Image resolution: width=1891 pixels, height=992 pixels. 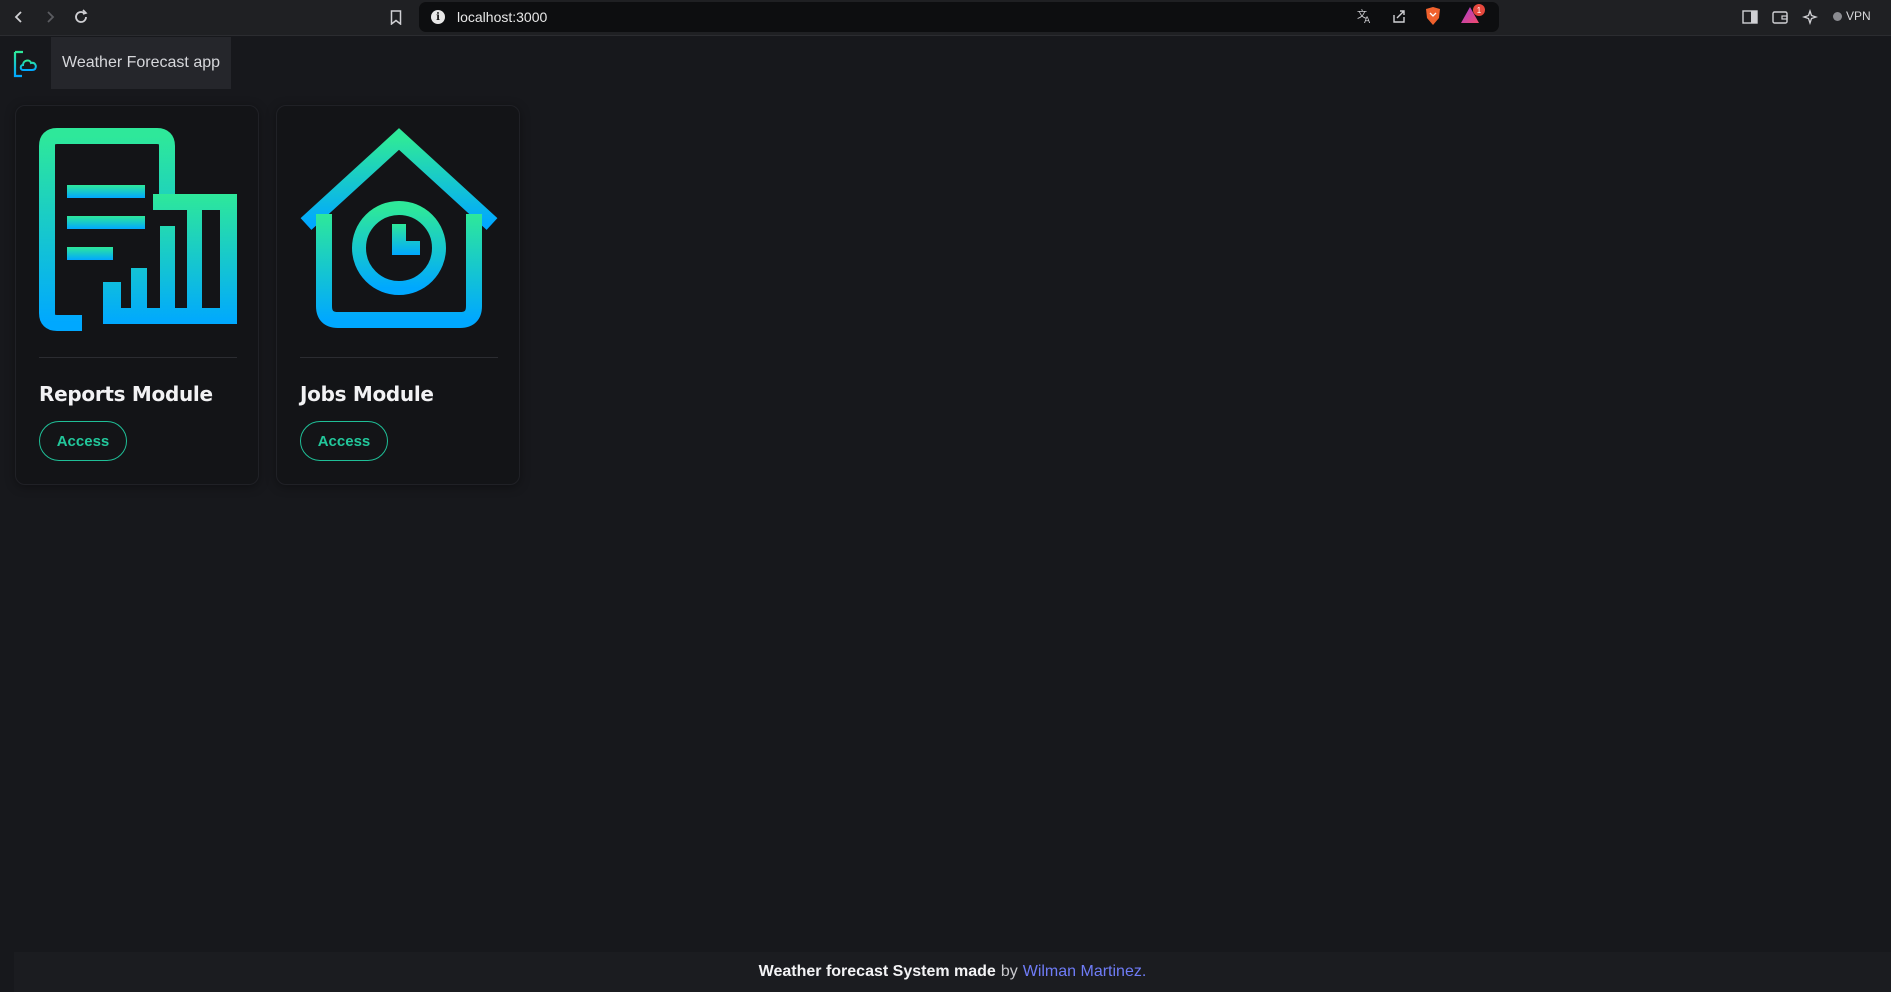 What do you see at coordinates (1009, 971) in the screenshot?
I see `footer-by: by` at bounding box center [1009, 971].